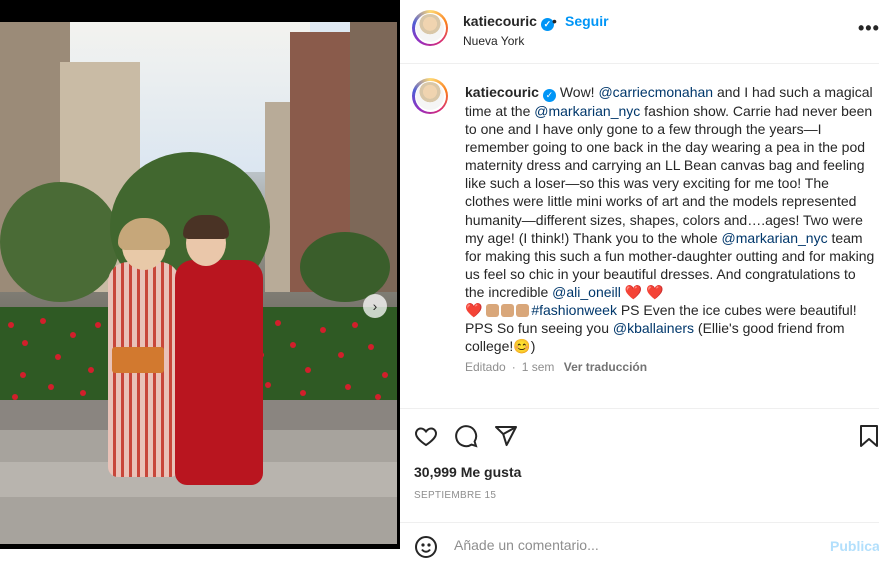  I want to click on caption-meta: Editado · 1 sem Ver traducción, so click(556, 367).